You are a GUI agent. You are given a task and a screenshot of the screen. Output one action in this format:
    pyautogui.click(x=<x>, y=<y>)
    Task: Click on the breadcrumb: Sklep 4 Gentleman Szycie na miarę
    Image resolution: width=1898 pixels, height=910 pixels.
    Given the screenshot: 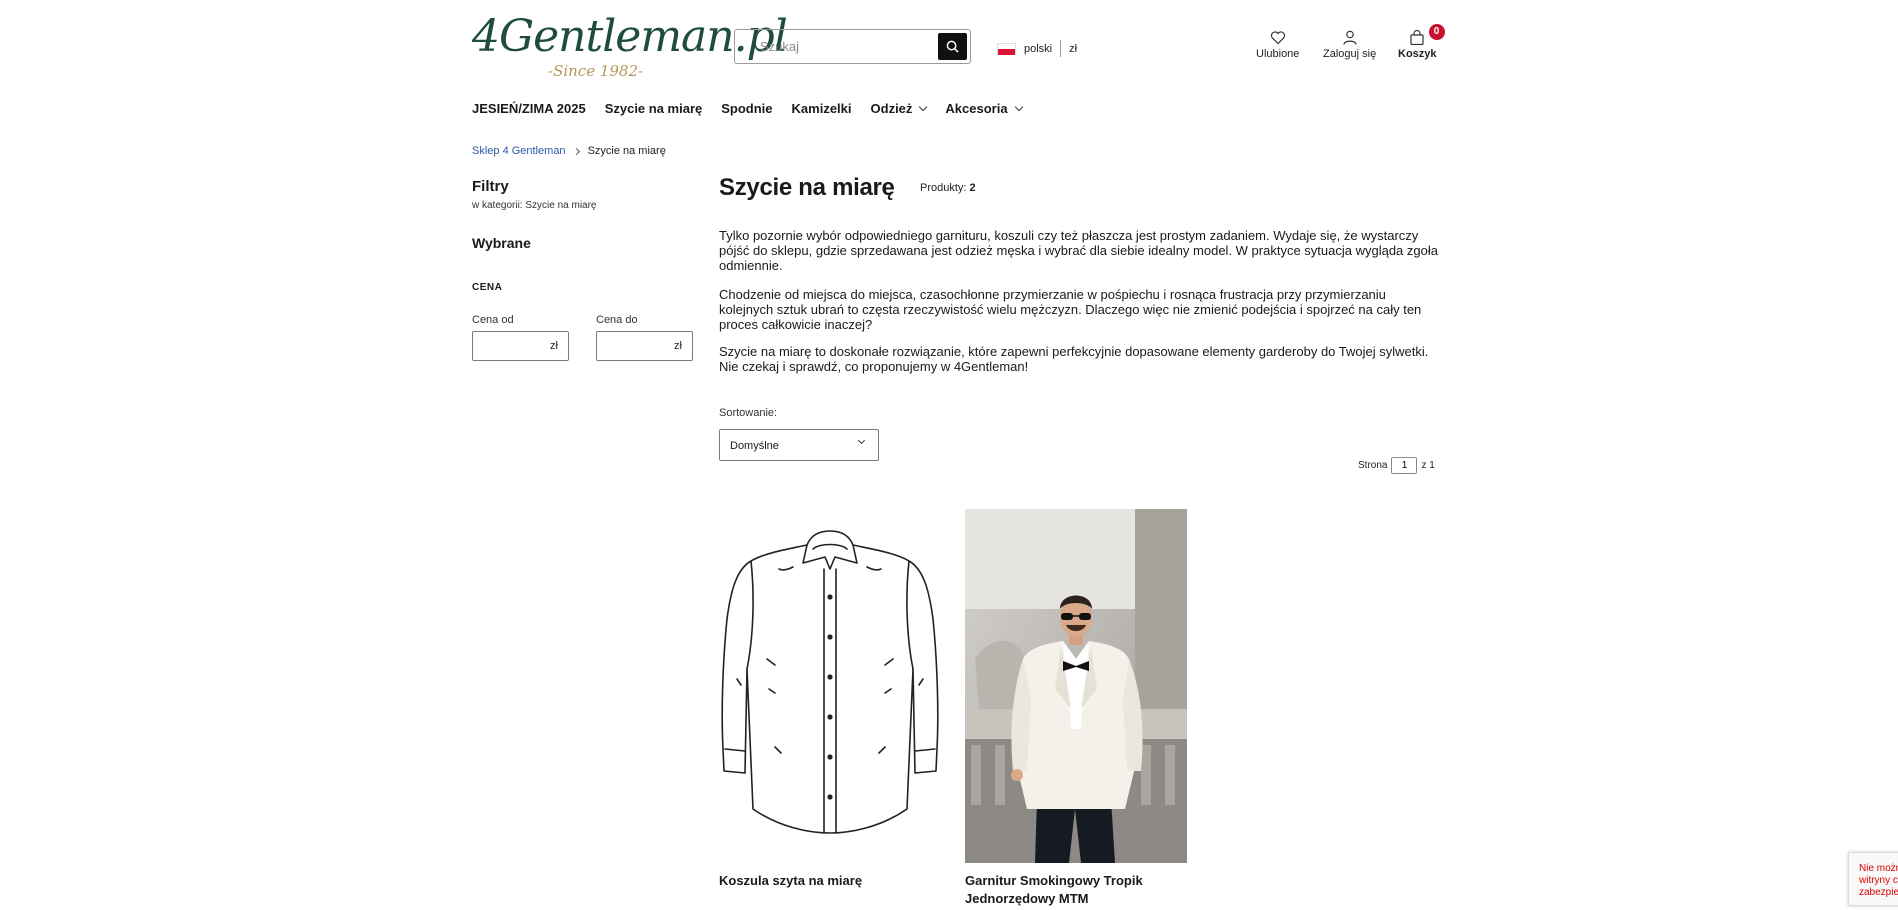 What is the action you would take?
    pyautogui.click(x=569, y=151)
    